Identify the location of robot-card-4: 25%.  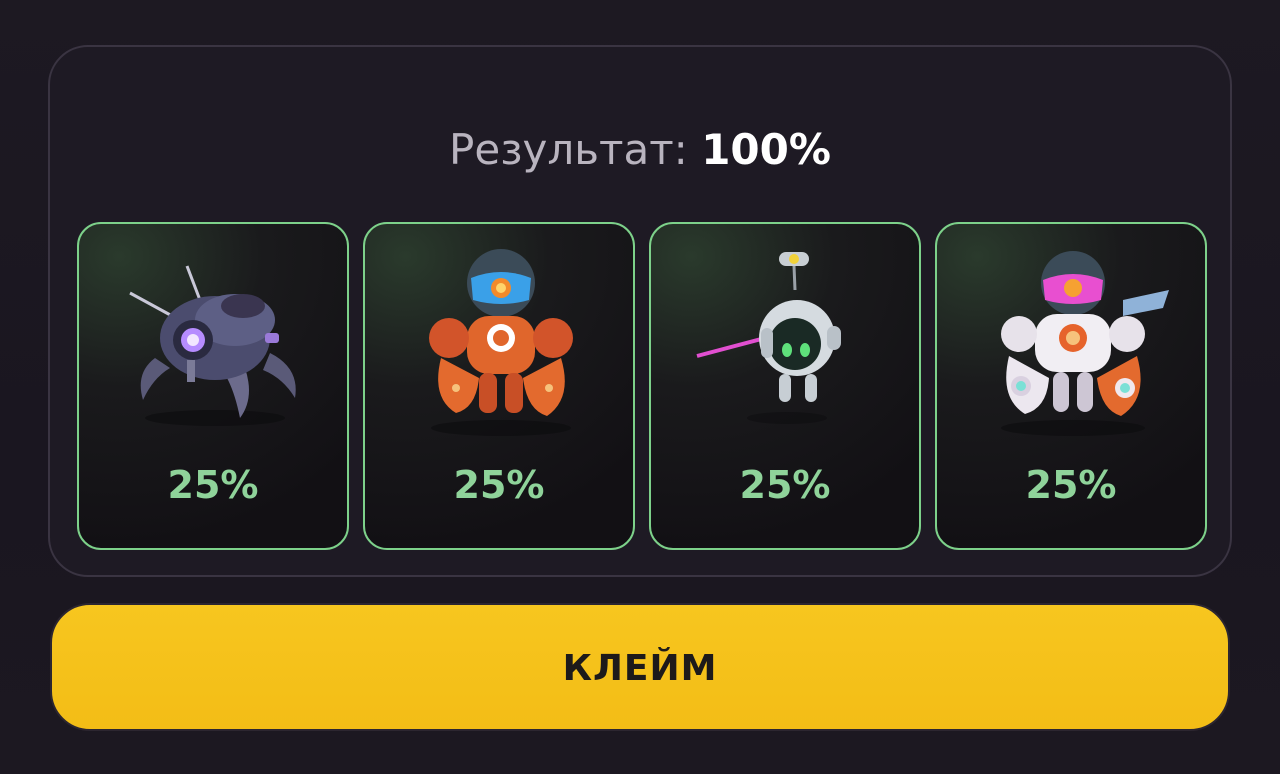
(1071, 386).